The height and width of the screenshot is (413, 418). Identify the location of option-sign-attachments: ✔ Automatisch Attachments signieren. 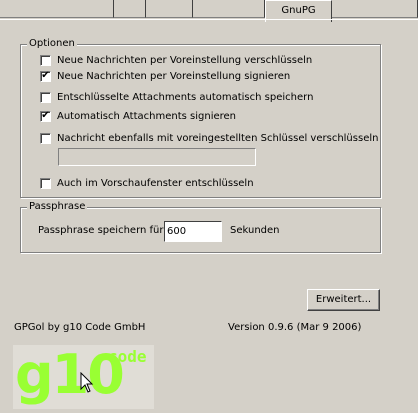
(138, 116).